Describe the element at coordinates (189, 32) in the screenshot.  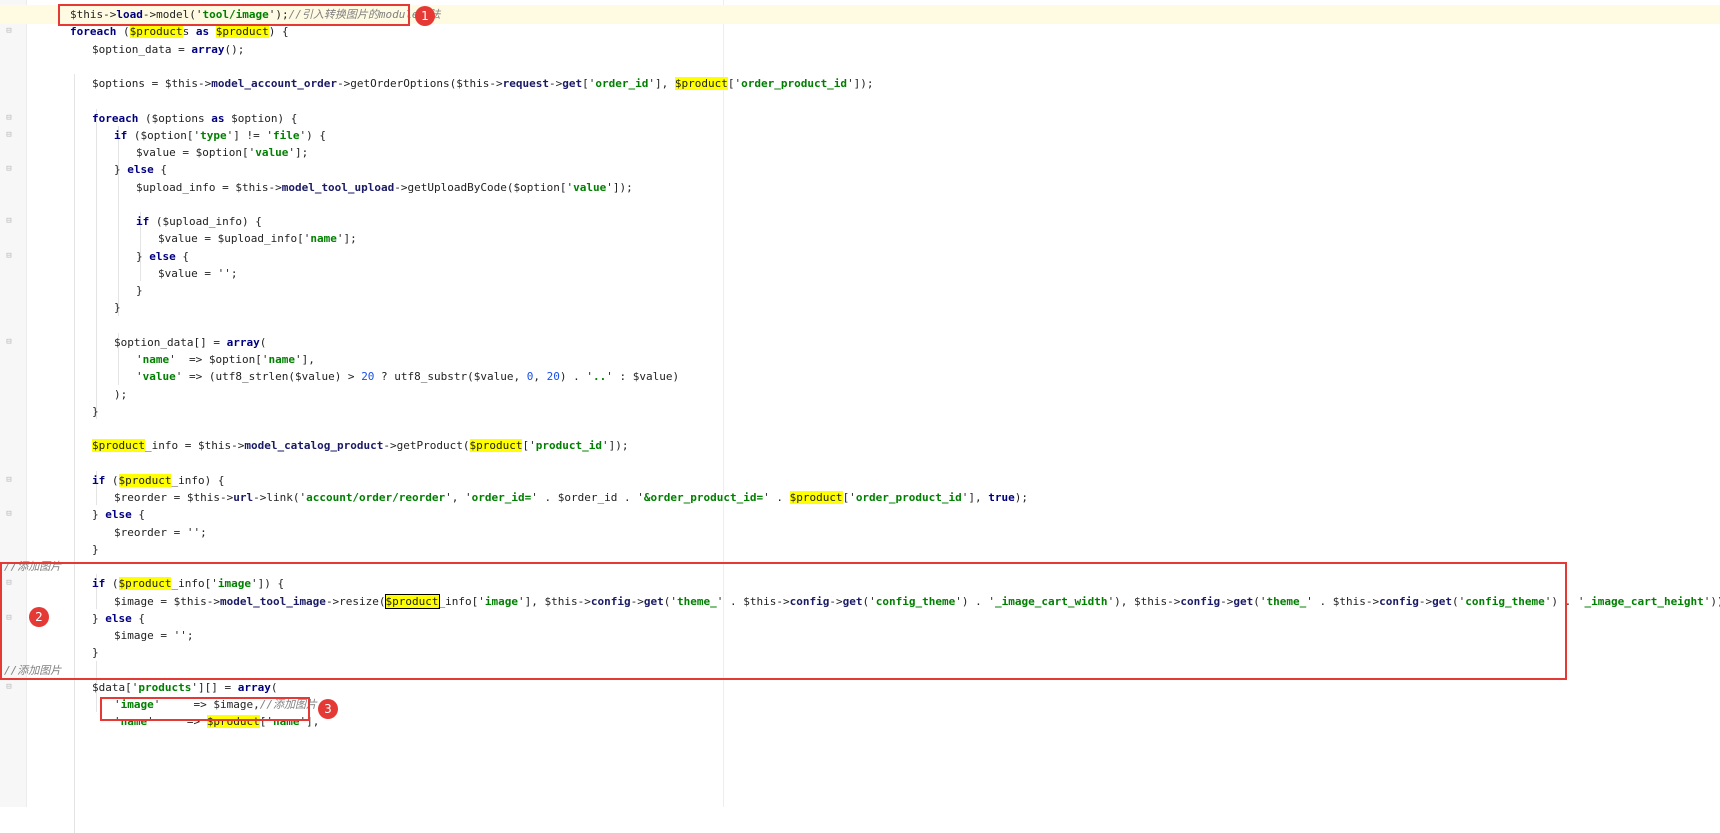
I see `code-token: s` at that location.